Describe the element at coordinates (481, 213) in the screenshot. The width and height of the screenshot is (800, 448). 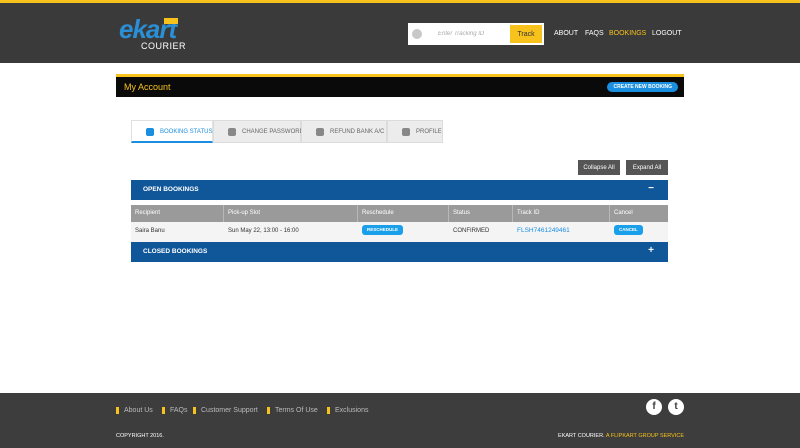
I see `column-header: Status` at that location.